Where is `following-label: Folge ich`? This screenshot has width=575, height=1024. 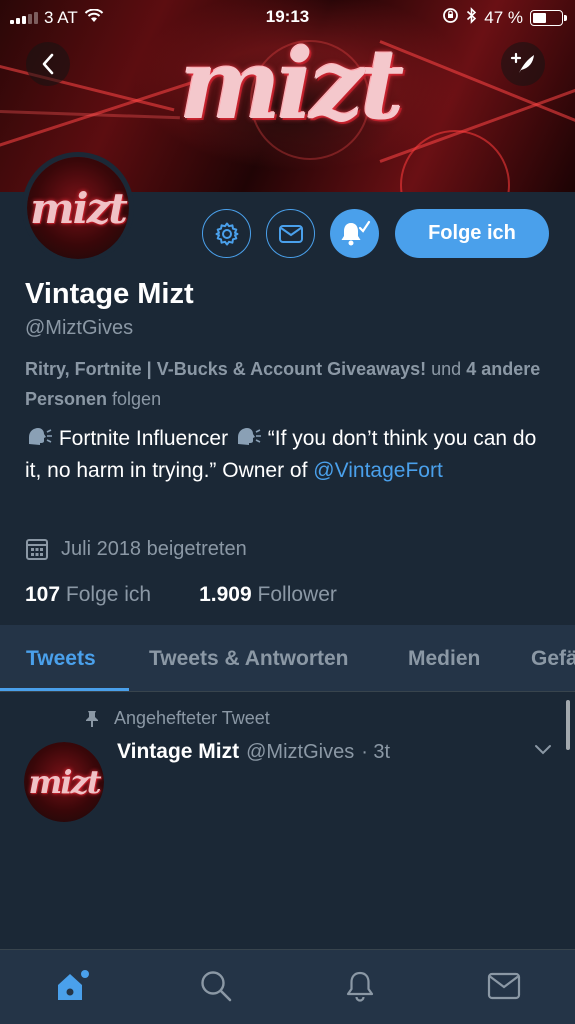 following-label: Folge ich is located at coordinates (108, 594).